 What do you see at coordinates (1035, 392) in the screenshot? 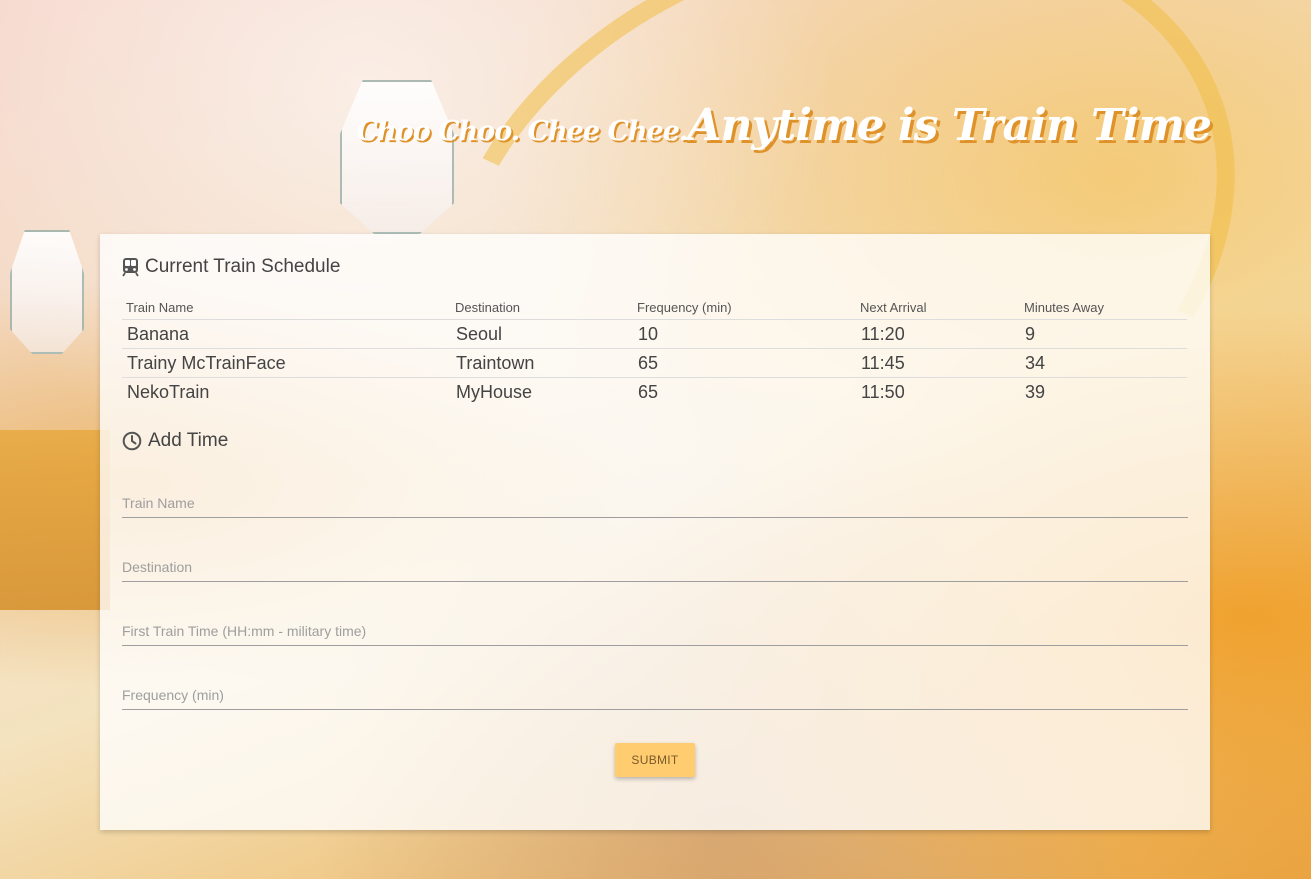
I see `cell-minutes-away: 39` at bounding box center [1035, 392].